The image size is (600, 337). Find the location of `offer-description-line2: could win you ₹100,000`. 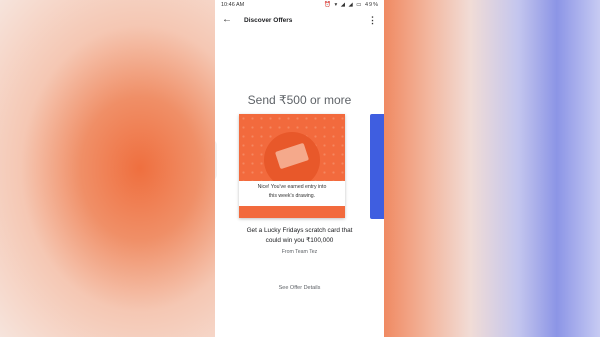

offer-description-line2: could win you ₹100,000 is located at coordinates (299, 240).